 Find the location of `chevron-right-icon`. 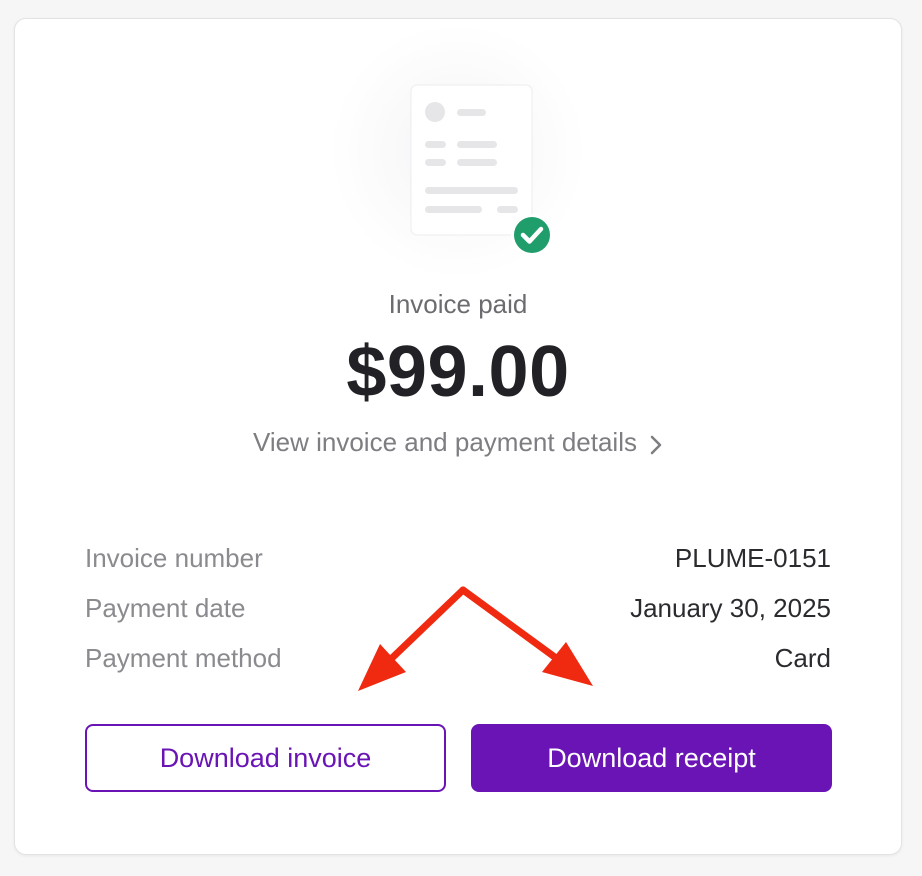

chevron-right-icon is located at coordinates (656, 443).